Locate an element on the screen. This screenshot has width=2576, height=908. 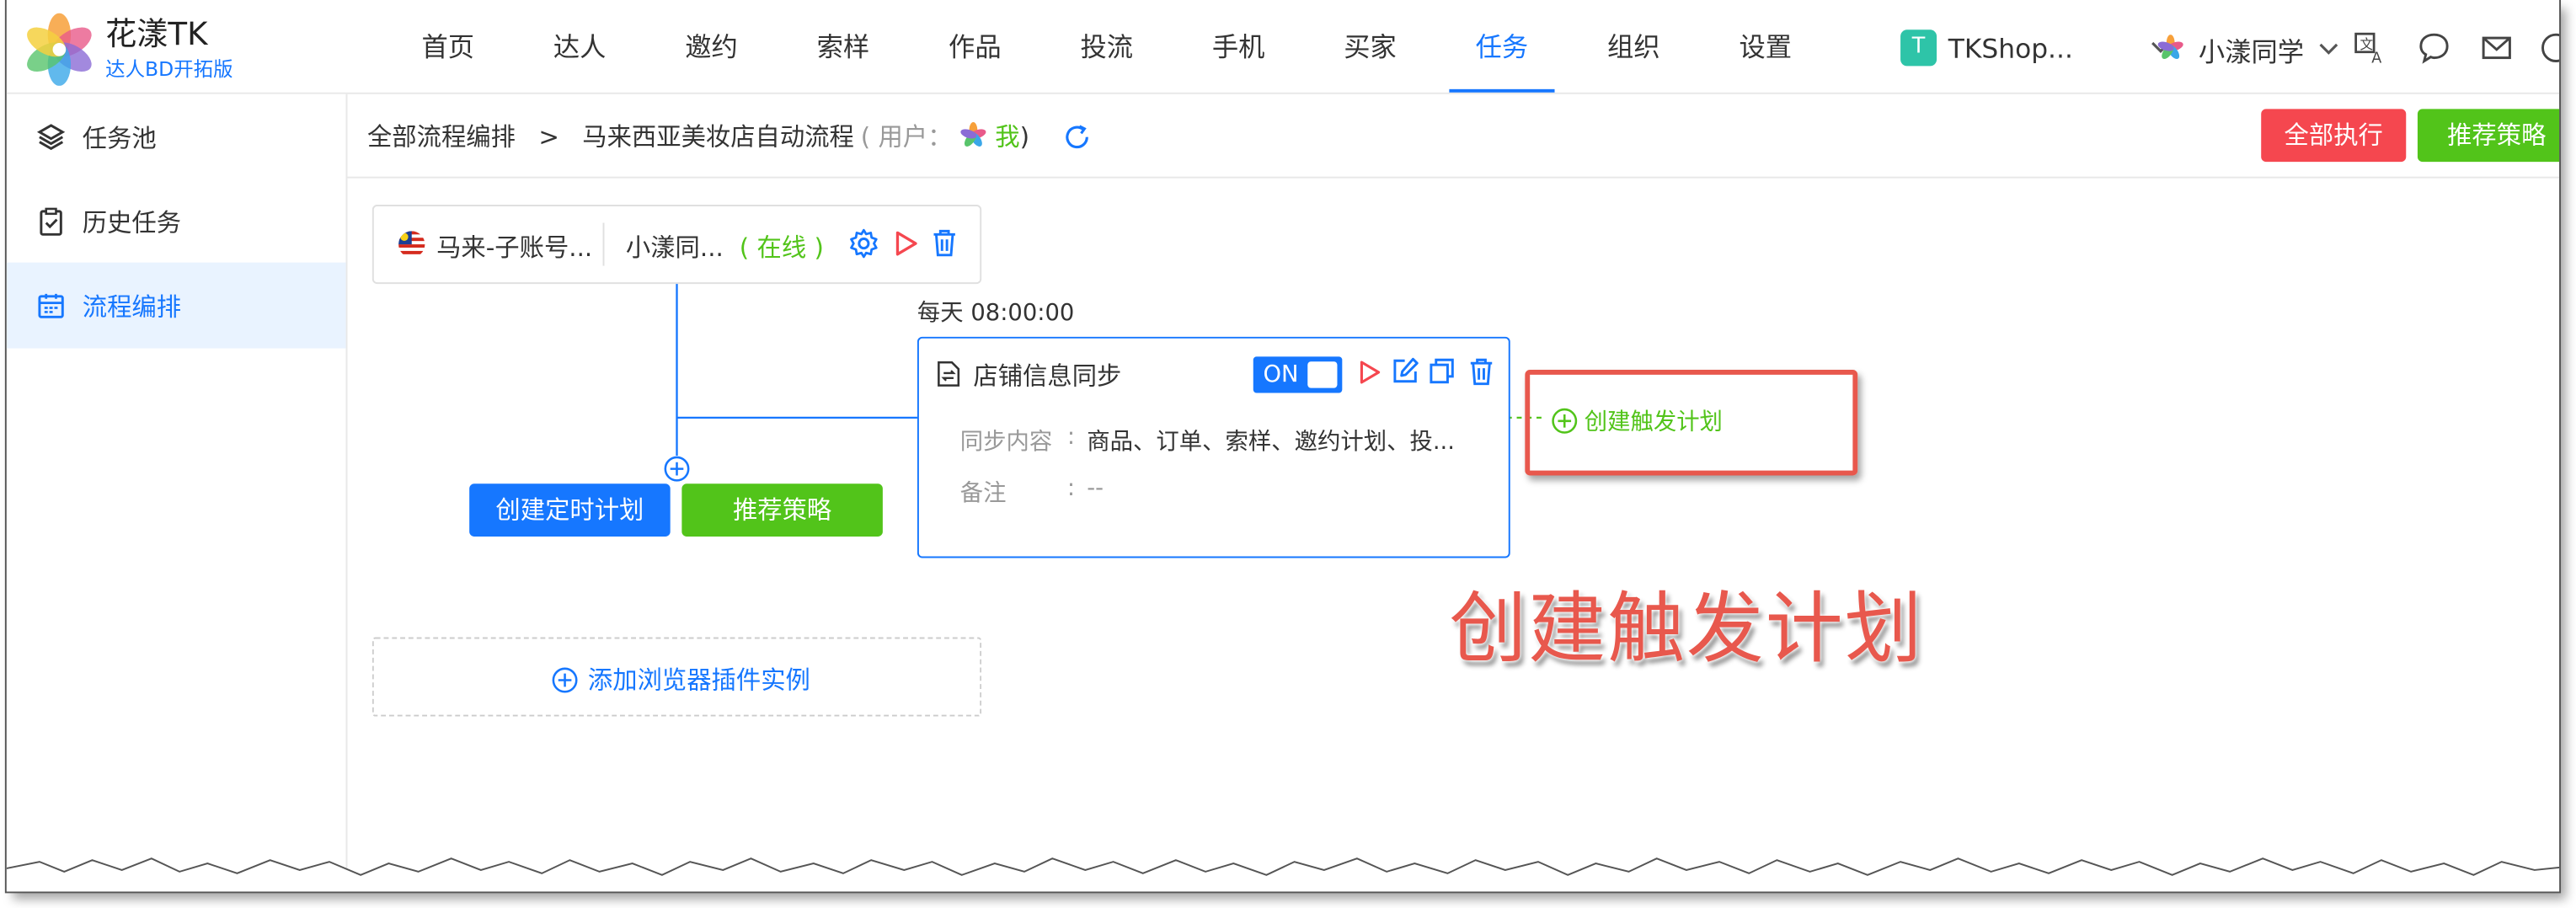
add-plugin-link: 添加浏览器插件实例 is located at coordinates (681, 679).